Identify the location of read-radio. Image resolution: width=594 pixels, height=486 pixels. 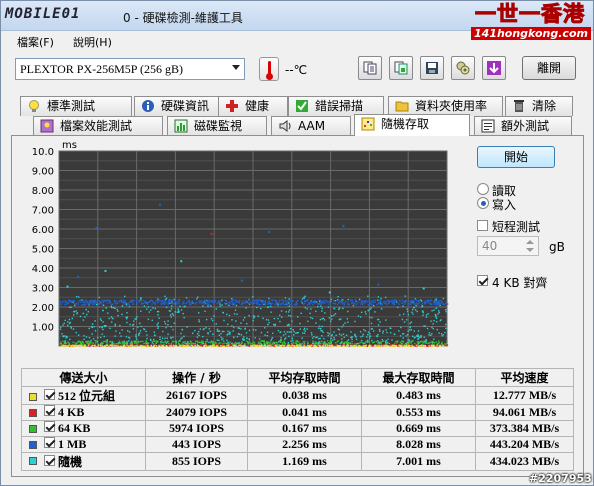
(483, 189).